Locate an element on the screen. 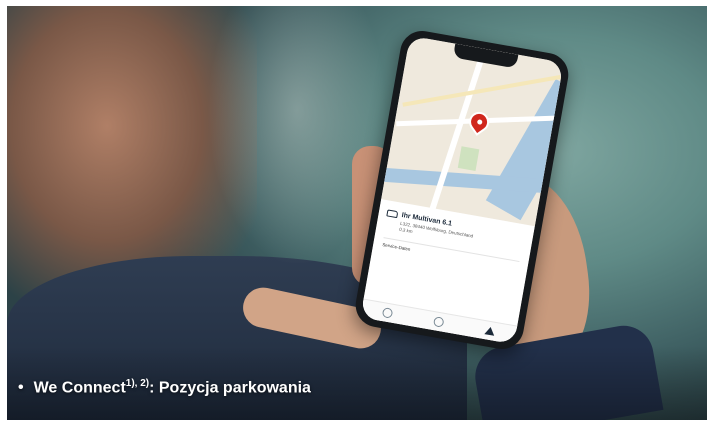  caption-title: We Connect is located at coordinates (79, 388).